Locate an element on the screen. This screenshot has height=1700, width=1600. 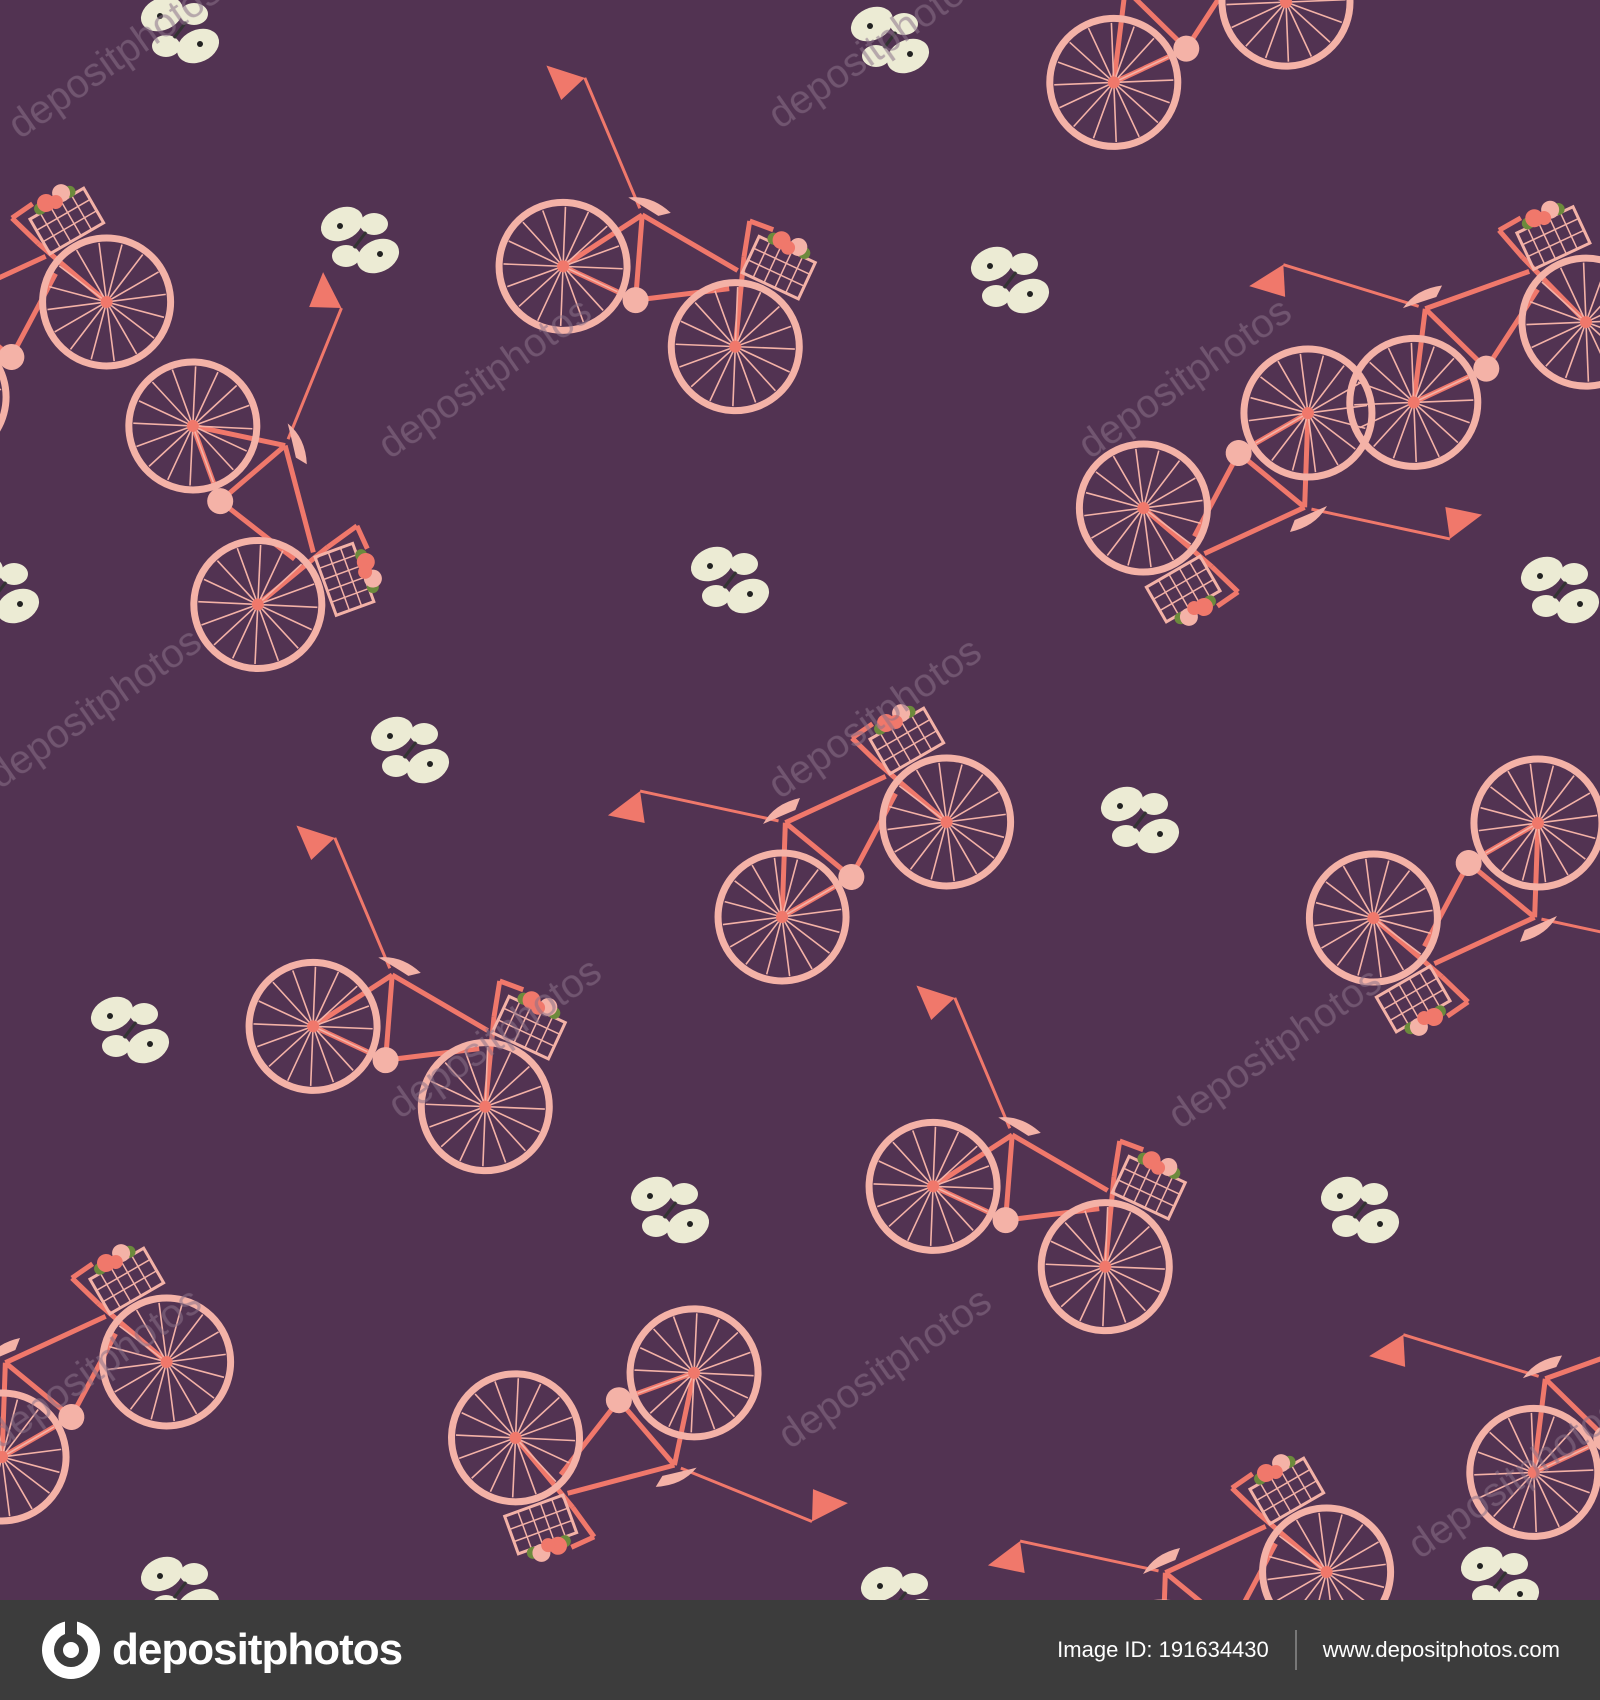
depositphotos-logo-icon is located at coordinates (71, 1650).